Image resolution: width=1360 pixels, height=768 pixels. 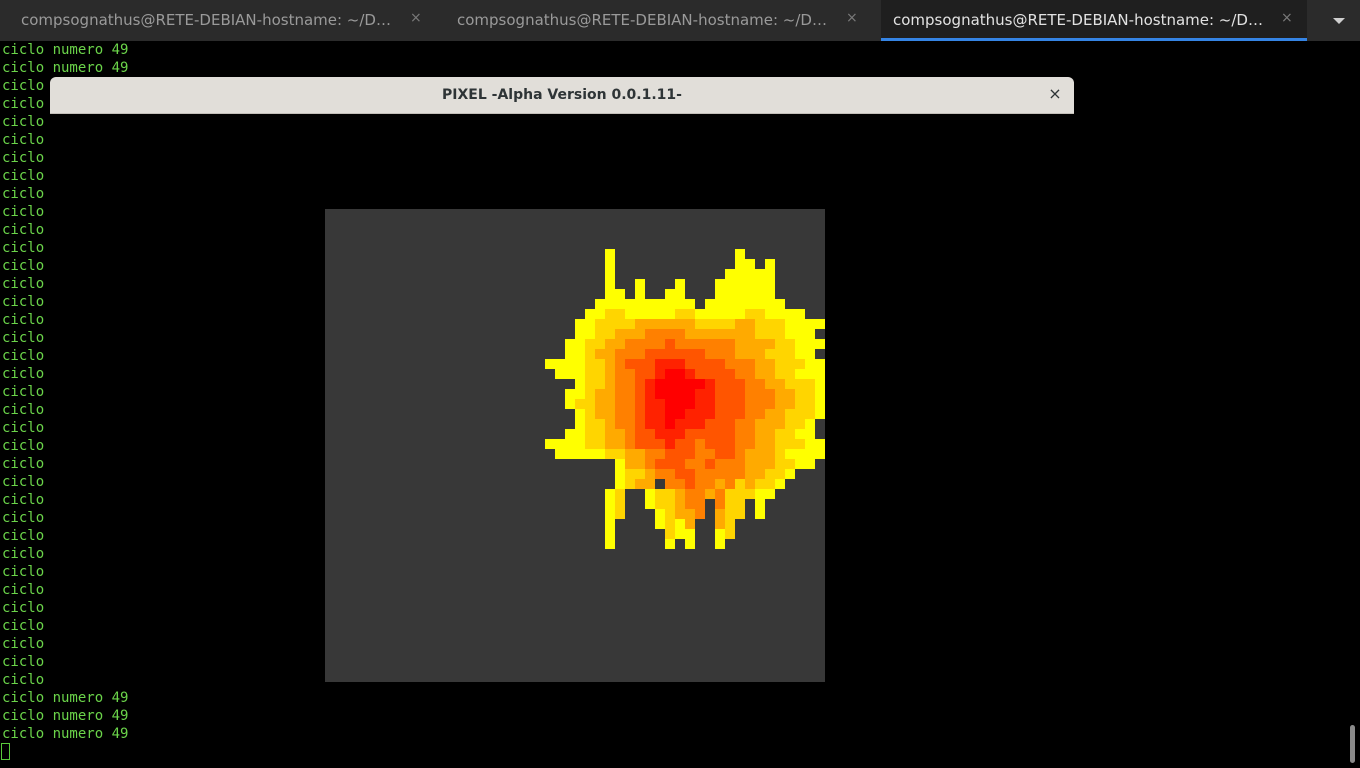 I want to click on close-icon: ×, so click(x=1055, y=94).